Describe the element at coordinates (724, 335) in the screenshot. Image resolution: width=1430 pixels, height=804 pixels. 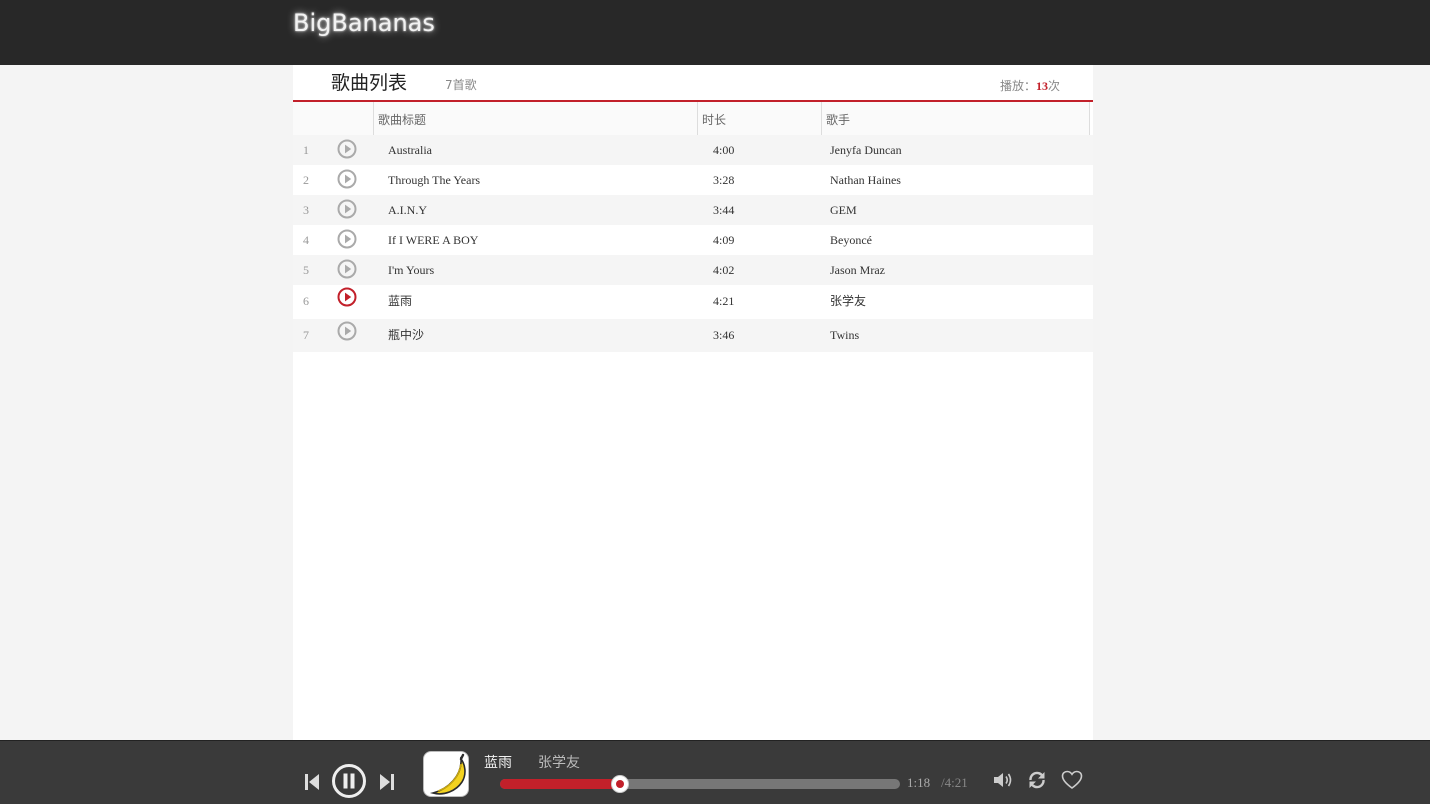
I see `song-duration: 3:46` at that location.